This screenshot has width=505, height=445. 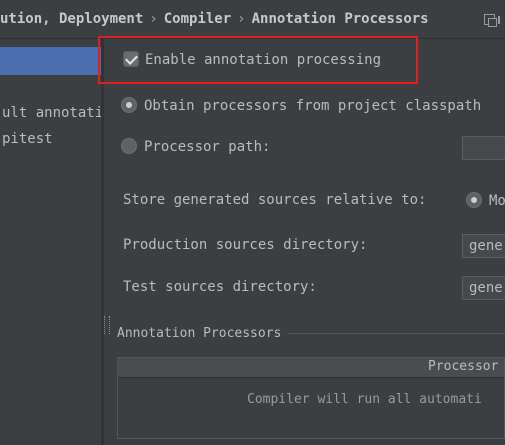 What do you see at coordinates (220, 287) in the screenshot?
I see `test-sources-label: Test sources directory:` at bounding box center [220, 287].